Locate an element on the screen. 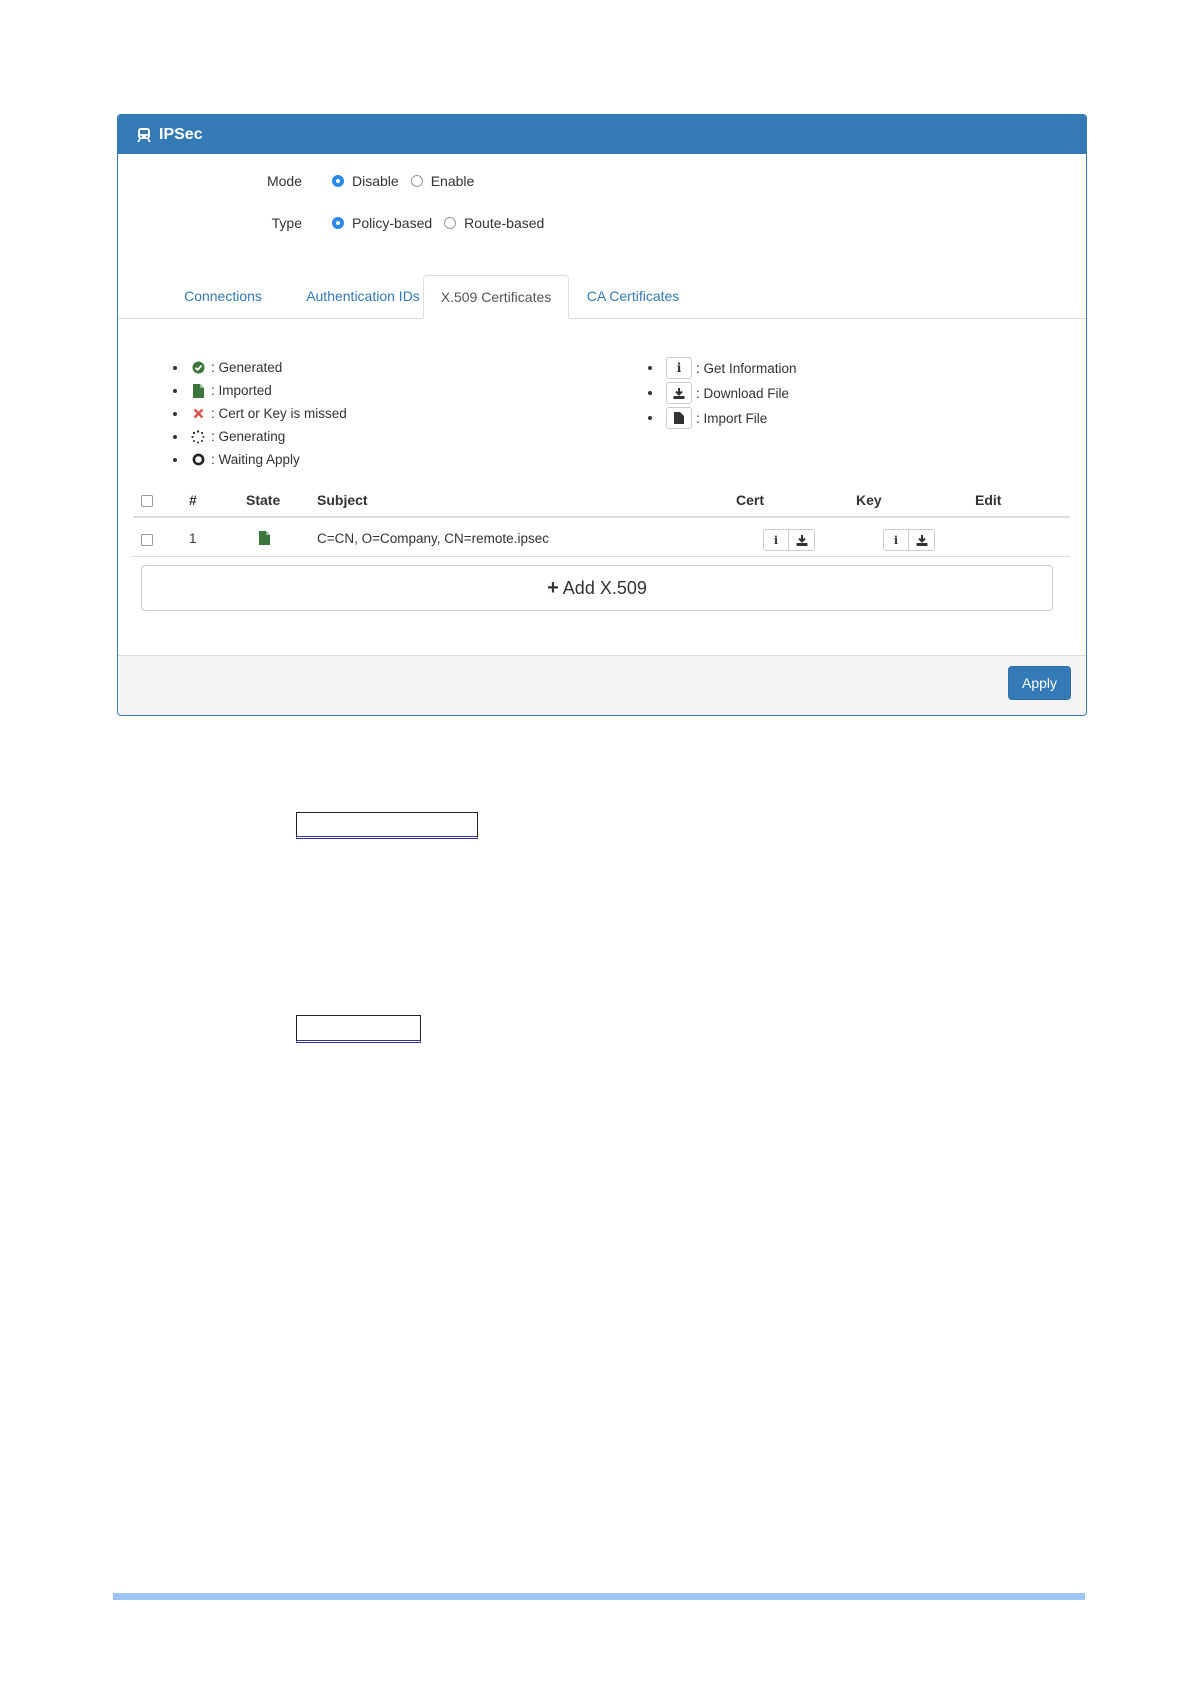 Image resolution: width=1191 pixels, height=1684 pixels. col-edit: Edit is located at coordinates (988, 500).